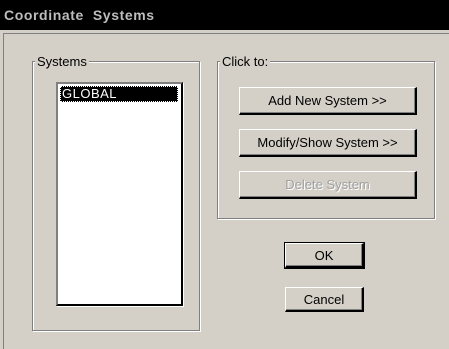 The width and height of the screenshot is (449, 349). What do you see at coordinates (62, 61) in the screenshot?
I see `systems-group-label: Systems` at bounding box center [62, 61].